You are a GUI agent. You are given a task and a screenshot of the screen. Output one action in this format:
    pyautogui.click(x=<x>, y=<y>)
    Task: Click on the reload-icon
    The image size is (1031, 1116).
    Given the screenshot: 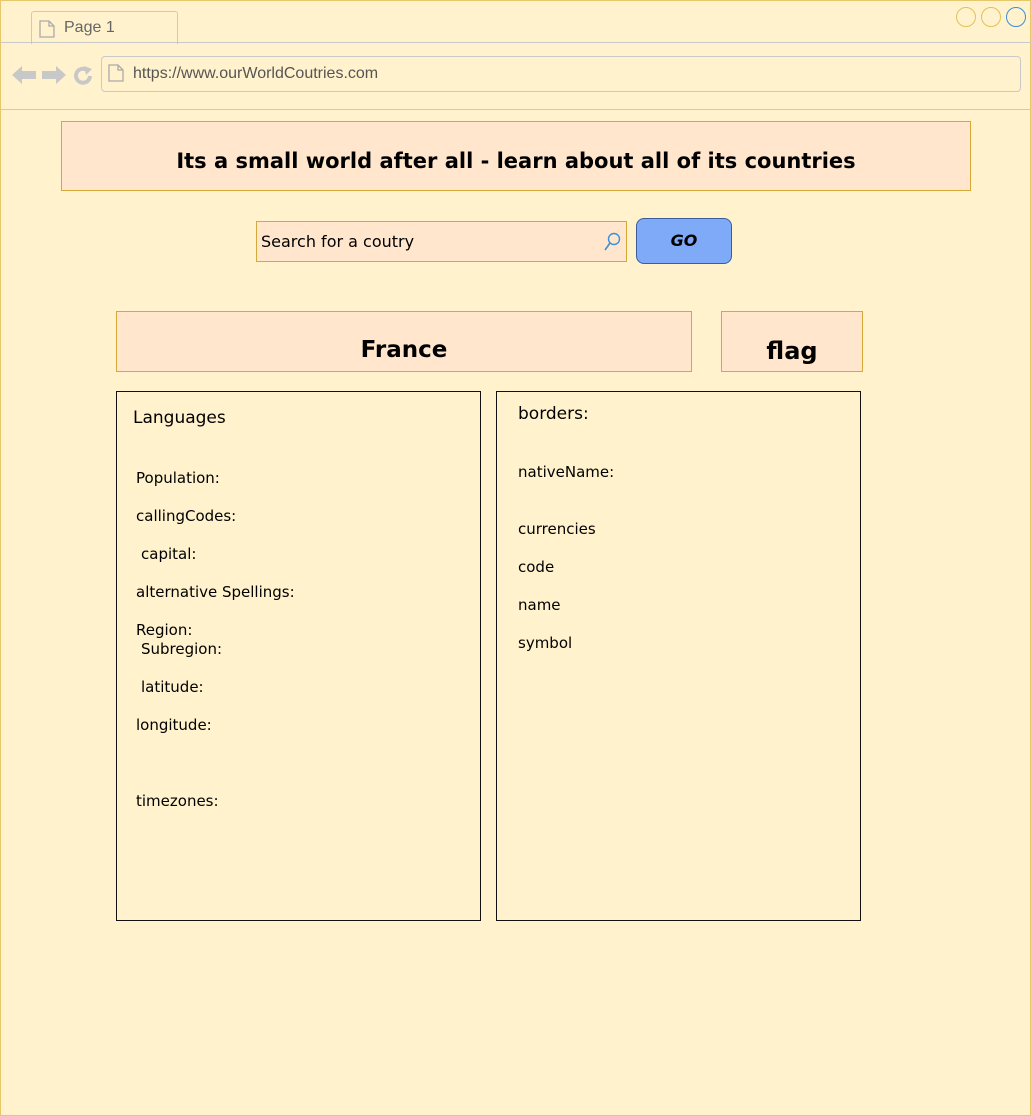 What is the action you would take?
    pyautogui.click(x=83, y=78)
    